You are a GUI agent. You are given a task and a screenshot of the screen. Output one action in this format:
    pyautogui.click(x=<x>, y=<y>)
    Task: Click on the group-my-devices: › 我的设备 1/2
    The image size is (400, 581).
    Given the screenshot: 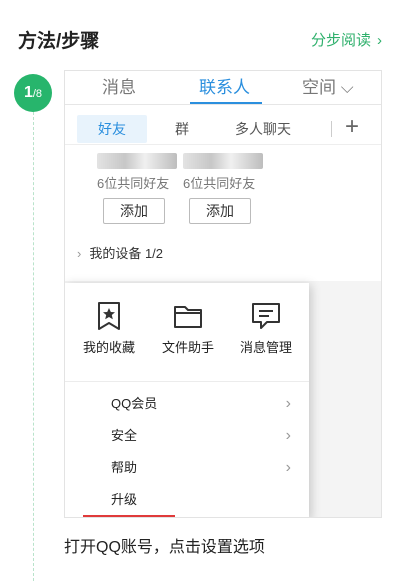 What is the action you would take?
    pyautogui.click(x=120, y=252)
    